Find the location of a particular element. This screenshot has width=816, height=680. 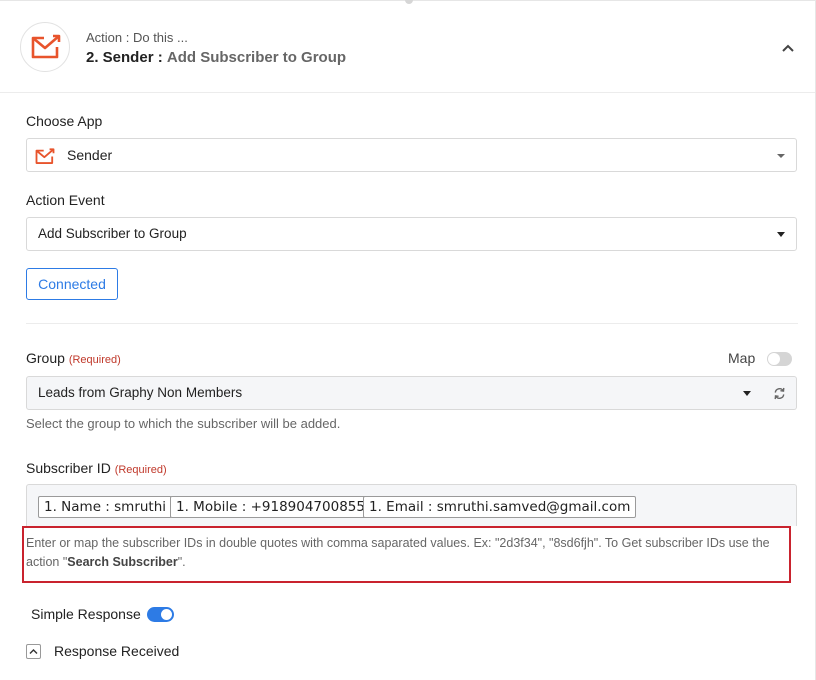

refresh-icon is located at coordinates (779, 393).